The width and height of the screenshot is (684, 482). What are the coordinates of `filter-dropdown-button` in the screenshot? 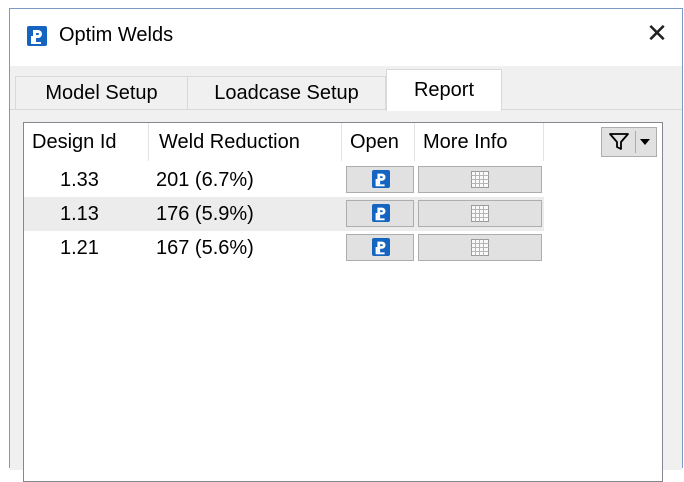 It's located at (629, 142).